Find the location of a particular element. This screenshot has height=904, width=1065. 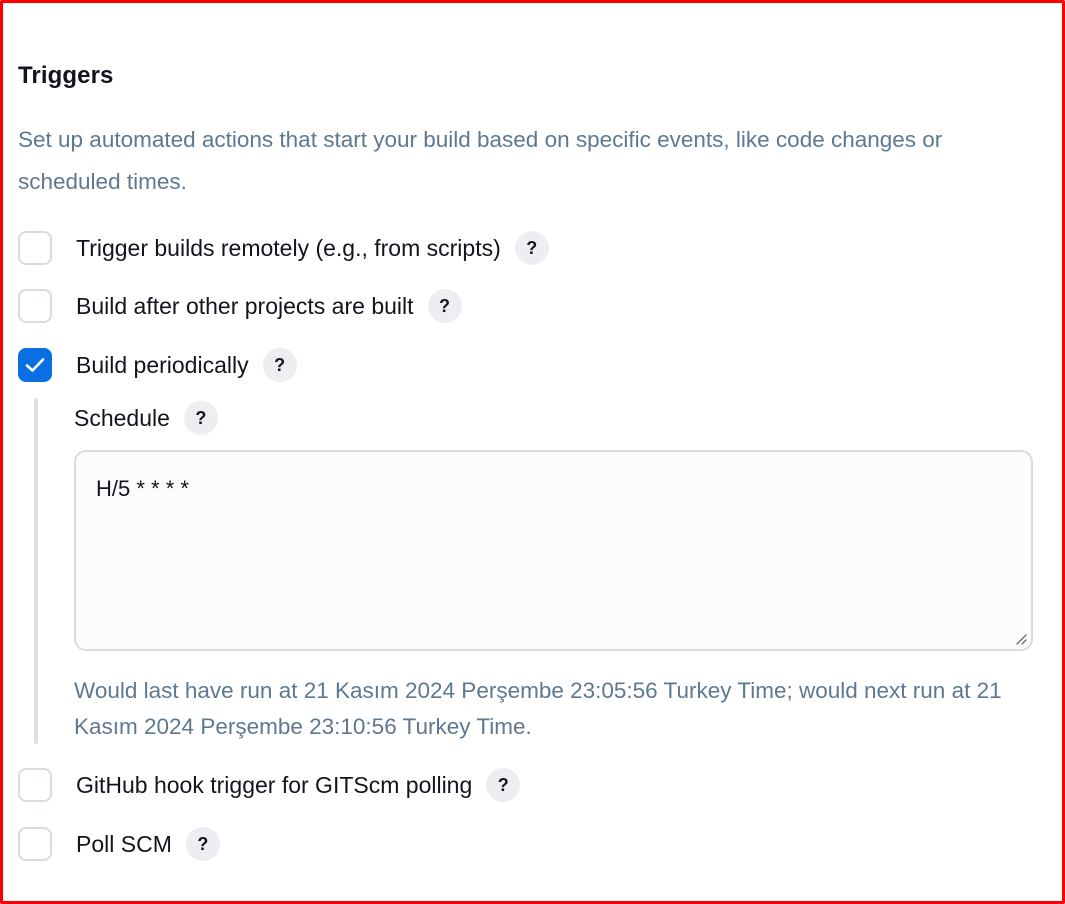

trigger-remote-checkbox is located at coordinates (35, 248).